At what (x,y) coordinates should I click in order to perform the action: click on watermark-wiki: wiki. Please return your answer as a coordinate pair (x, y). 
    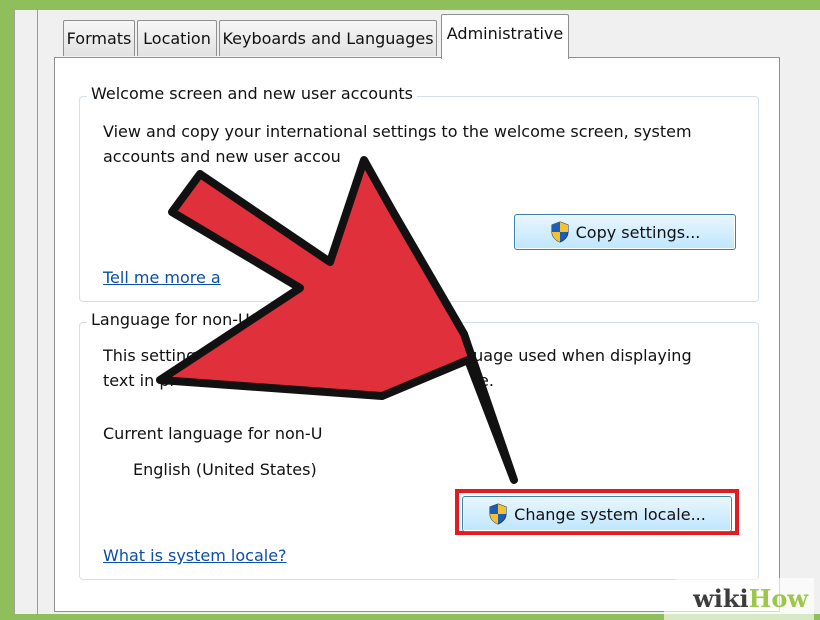
    Looking at the image, I should click on (721, 598).